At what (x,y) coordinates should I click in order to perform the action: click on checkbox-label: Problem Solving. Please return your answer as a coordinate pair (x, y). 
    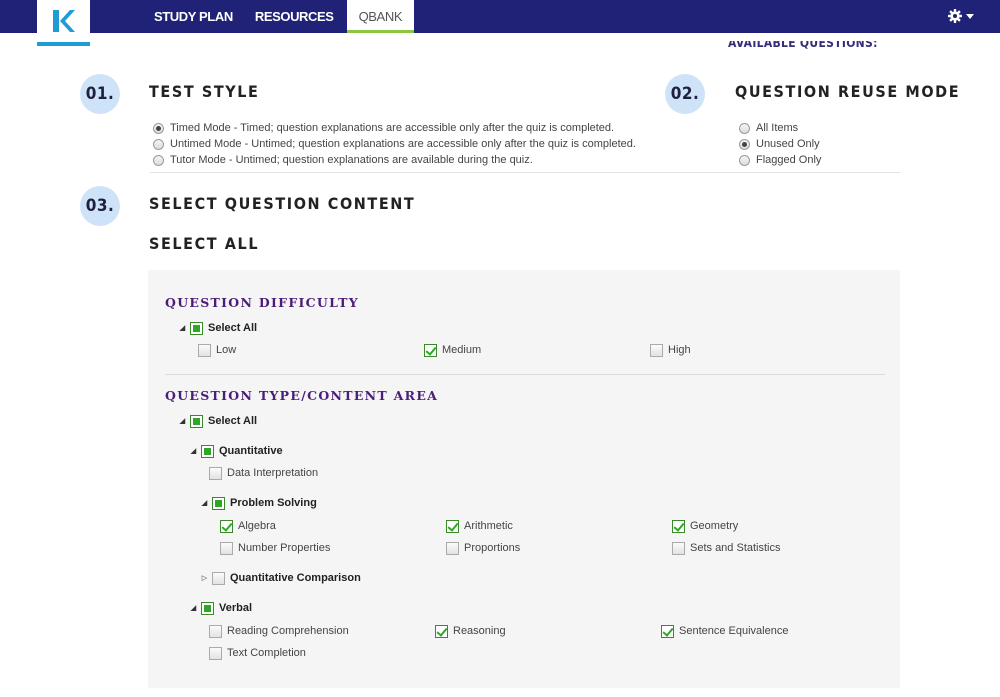
    Looking at the image, I should click on (273, 503).